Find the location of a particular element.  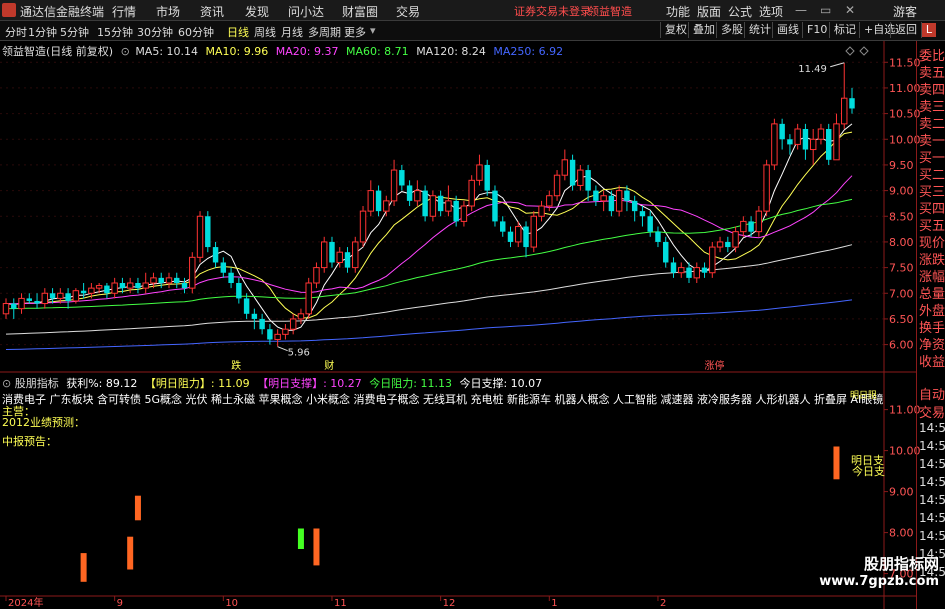

window-maximize-icon: ▭ is located at coordinates (825, 10).